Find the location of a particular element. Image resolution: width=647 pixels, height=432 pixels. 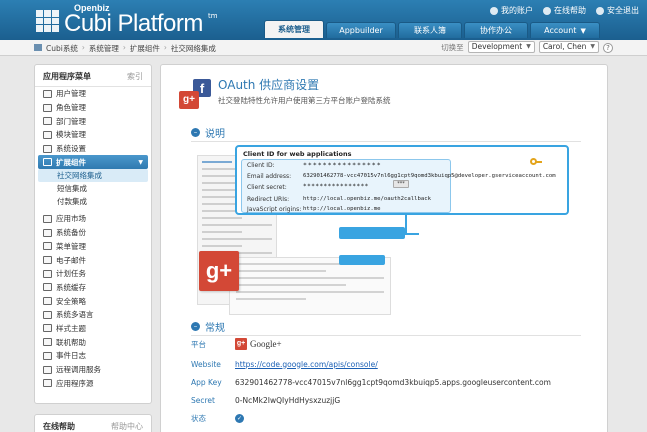

sidebar-item: 角色管理 is located at coordinates (93, 108).